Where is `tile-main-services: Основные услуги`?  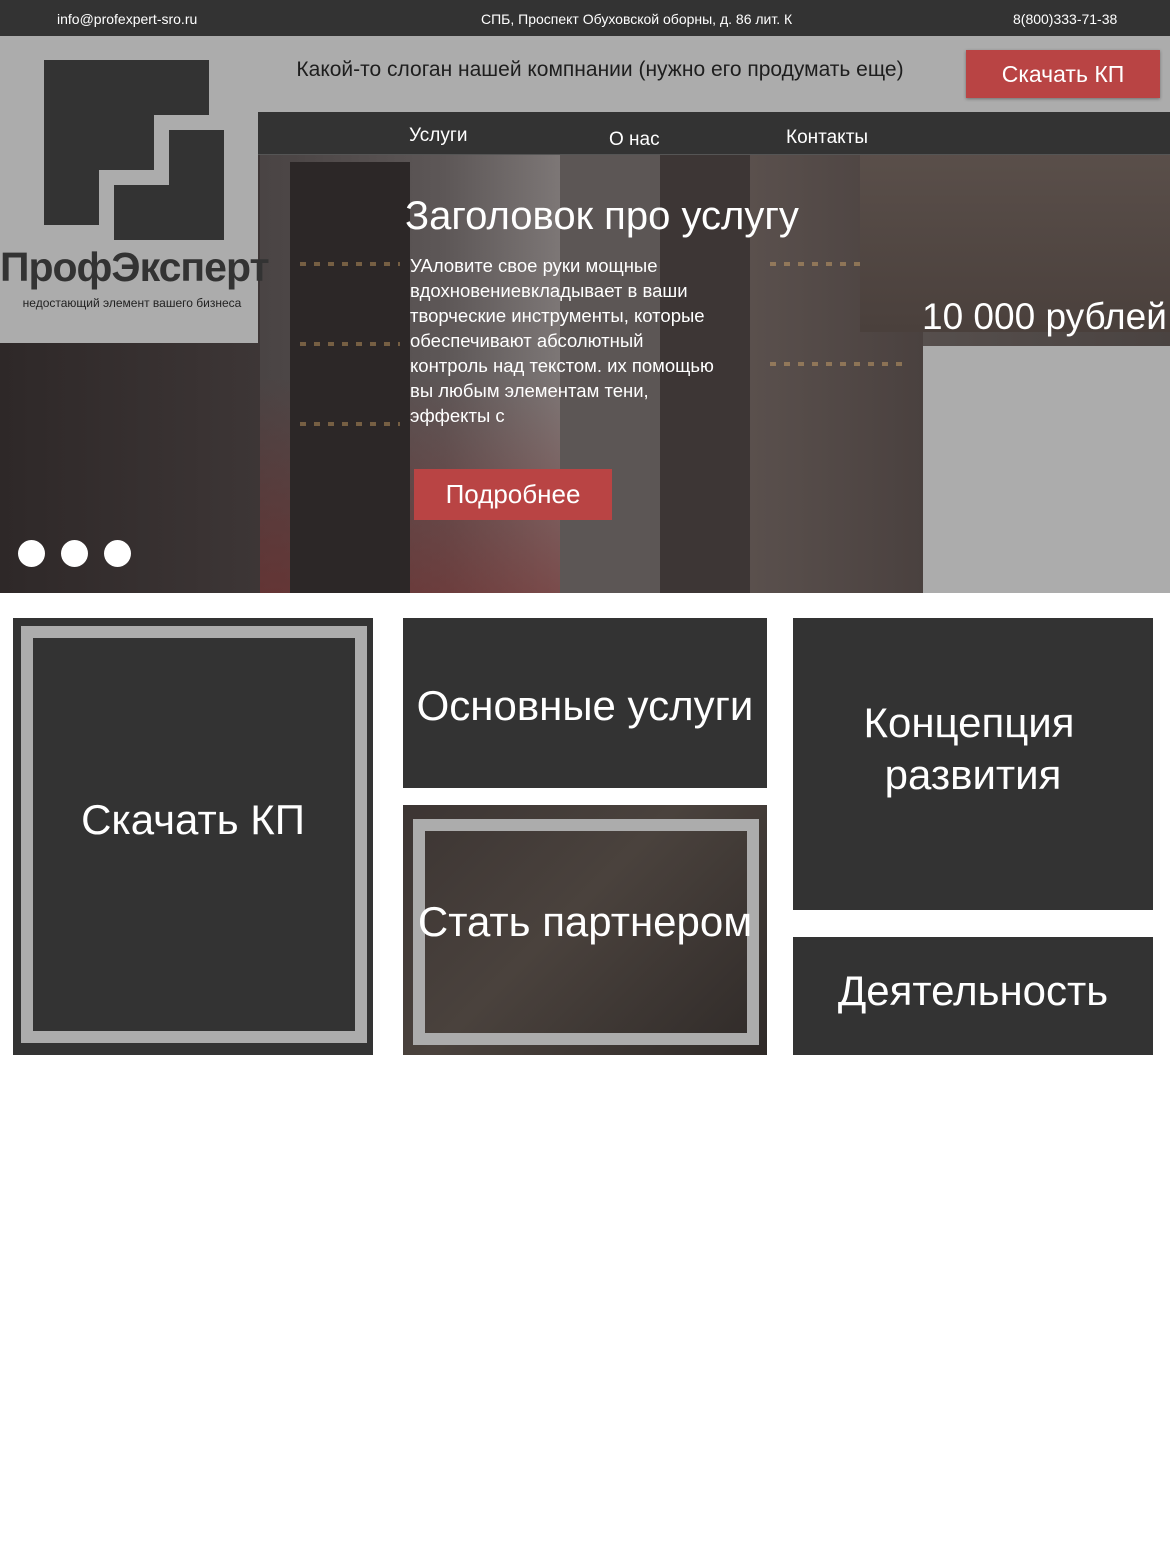
tile-main-services: Основные услуги is located at coordinates (585, 703).